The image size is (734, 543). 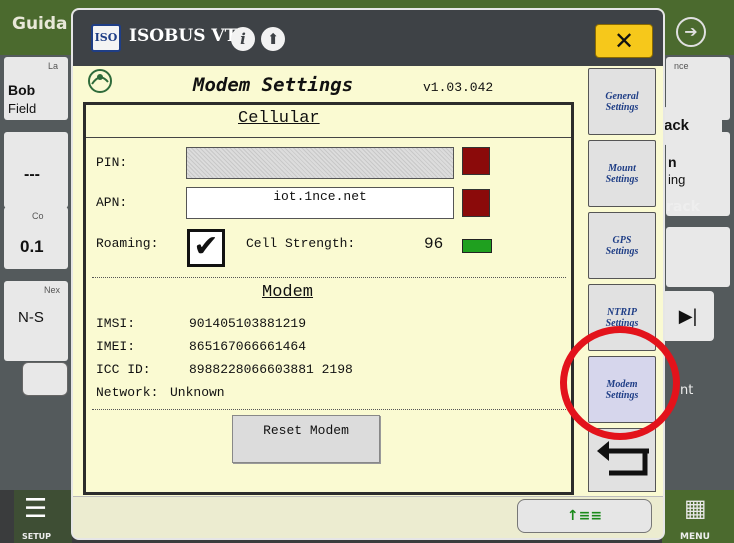 What do you see at coordinates (698, 257) in the screenshot?
I see `right-card-lower` at bounding box center [698, 257].